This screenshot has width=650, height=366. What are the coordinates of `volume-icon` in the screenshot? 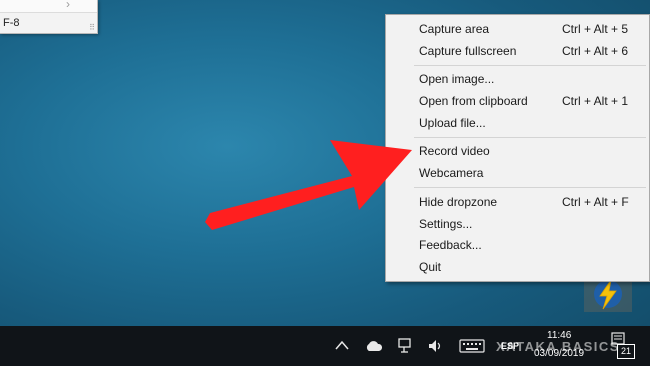 It's located at (436, 346).